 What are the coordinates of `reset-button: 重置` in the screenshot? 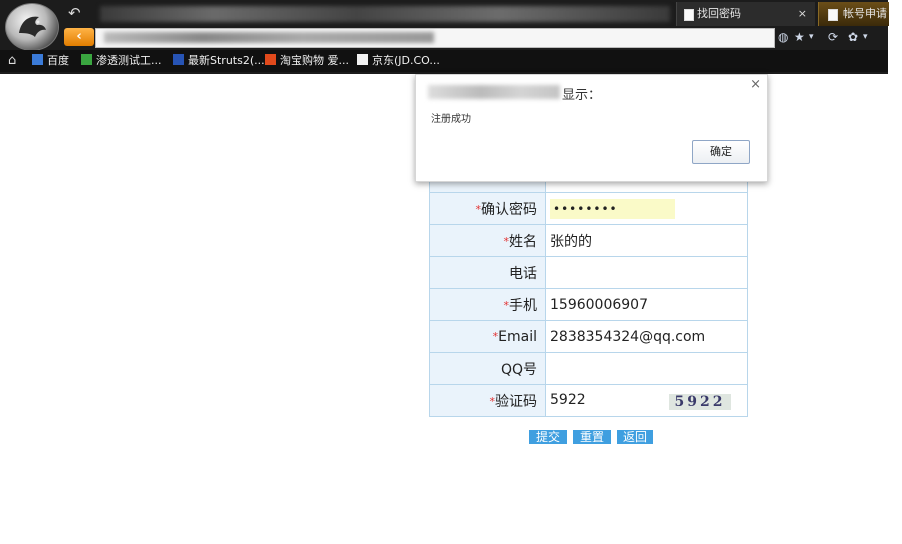 It's located at (592, 437).